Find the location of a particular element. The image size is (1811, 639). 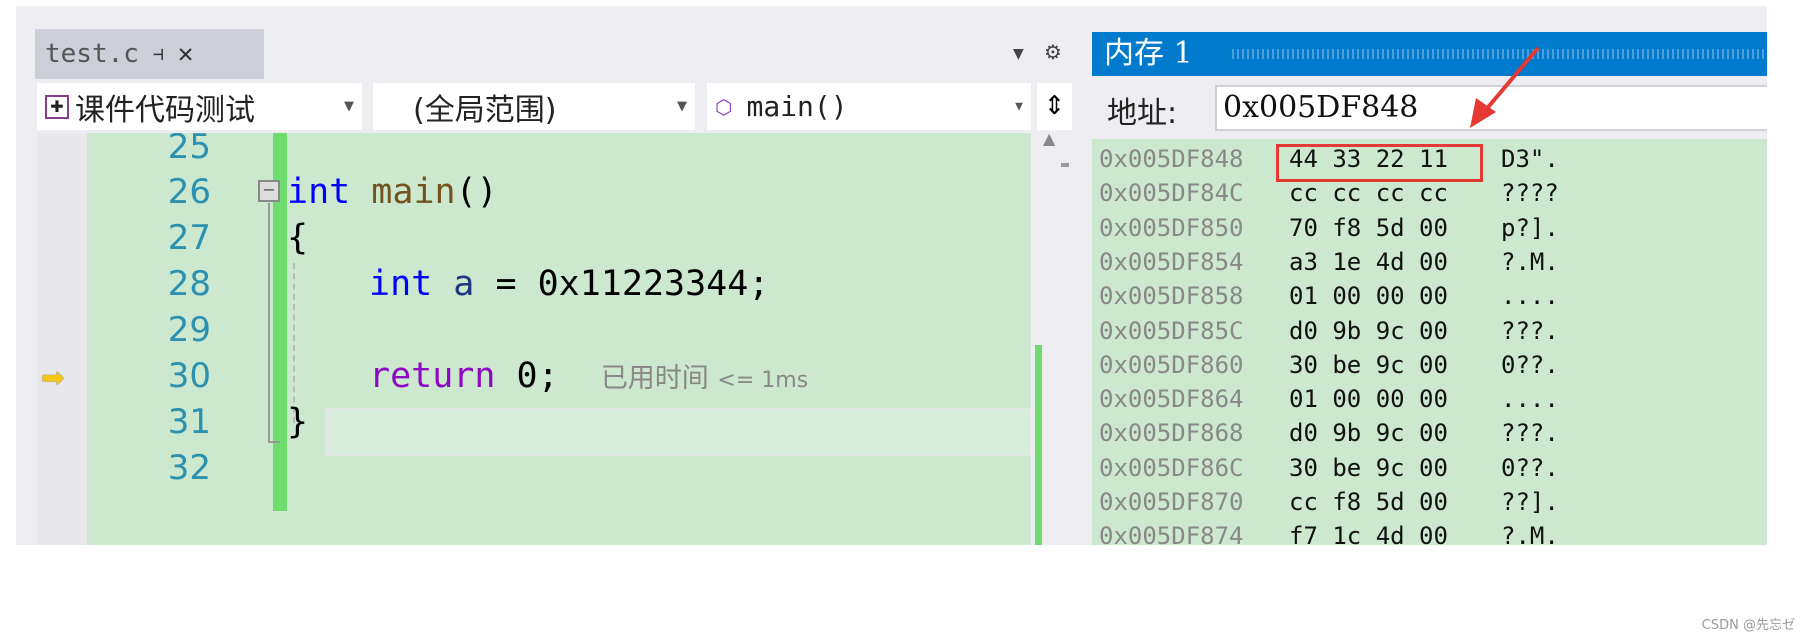

project-label: 课件代码测试 is located at coordinates (165, 110).